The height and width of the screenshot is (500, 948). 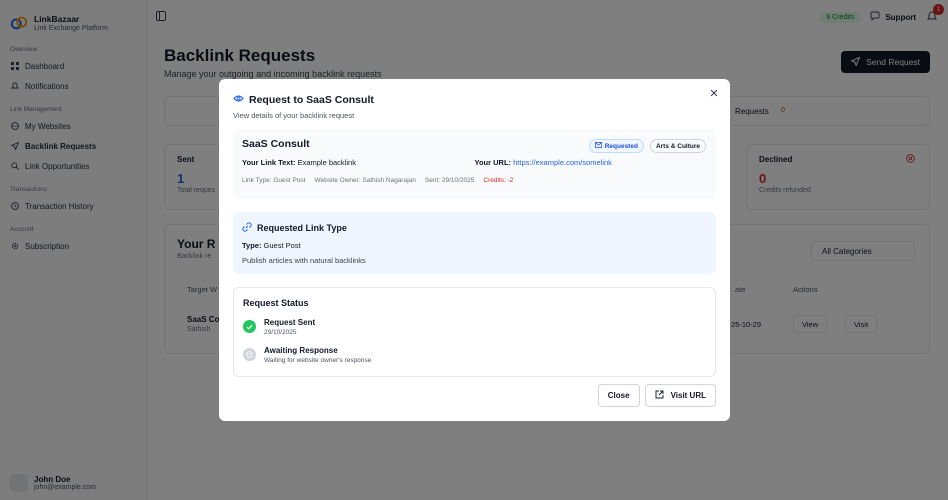 I want to click on dialog-footer: Close Visit URL, so click(x=656, y=395).